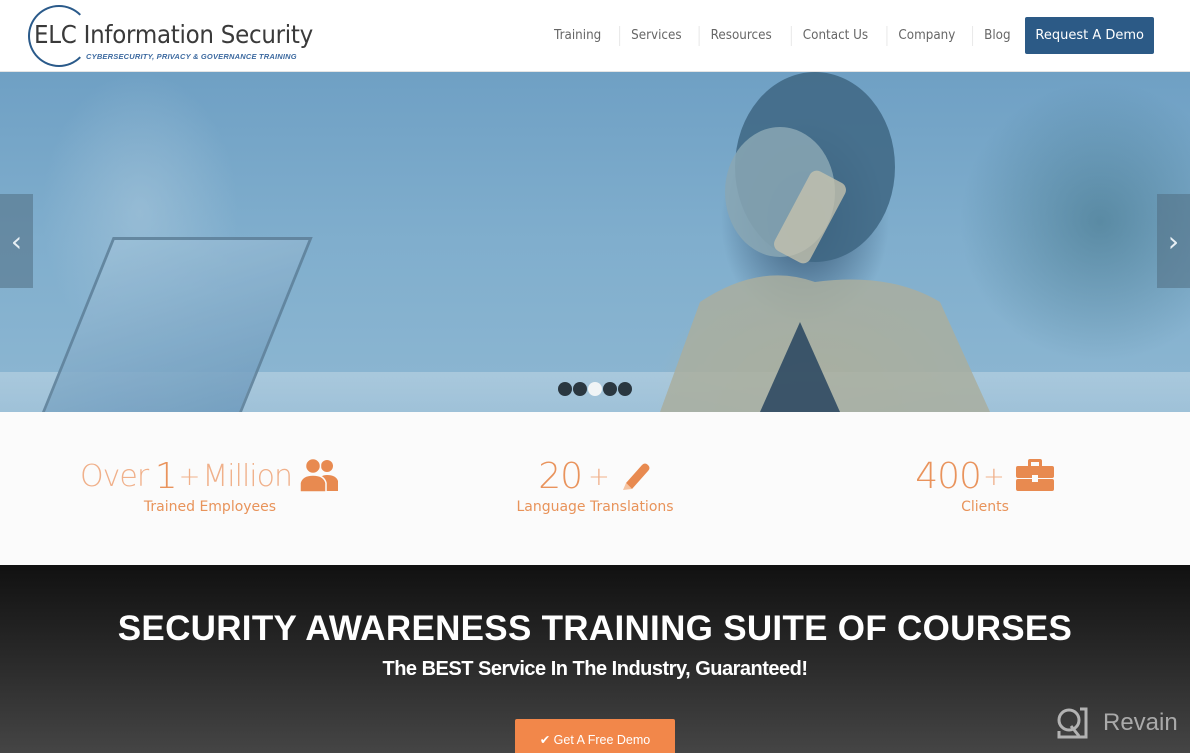 The width and height of the screenshot is (1190, 753). I want to click on stat-language-translations: 20 + Language Translations, so click(595, 485).